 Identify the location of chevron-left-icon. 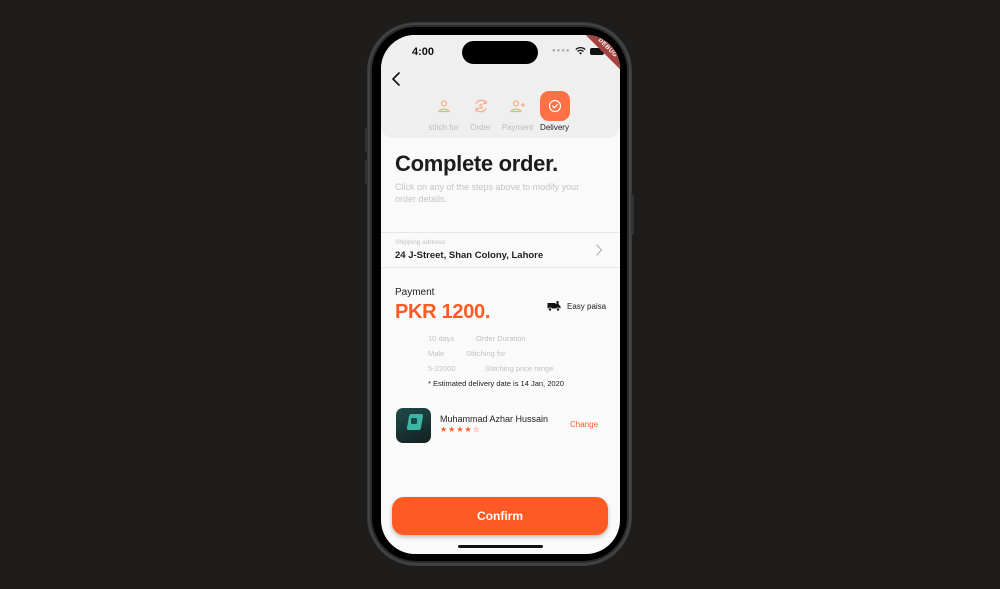
(396, 79).